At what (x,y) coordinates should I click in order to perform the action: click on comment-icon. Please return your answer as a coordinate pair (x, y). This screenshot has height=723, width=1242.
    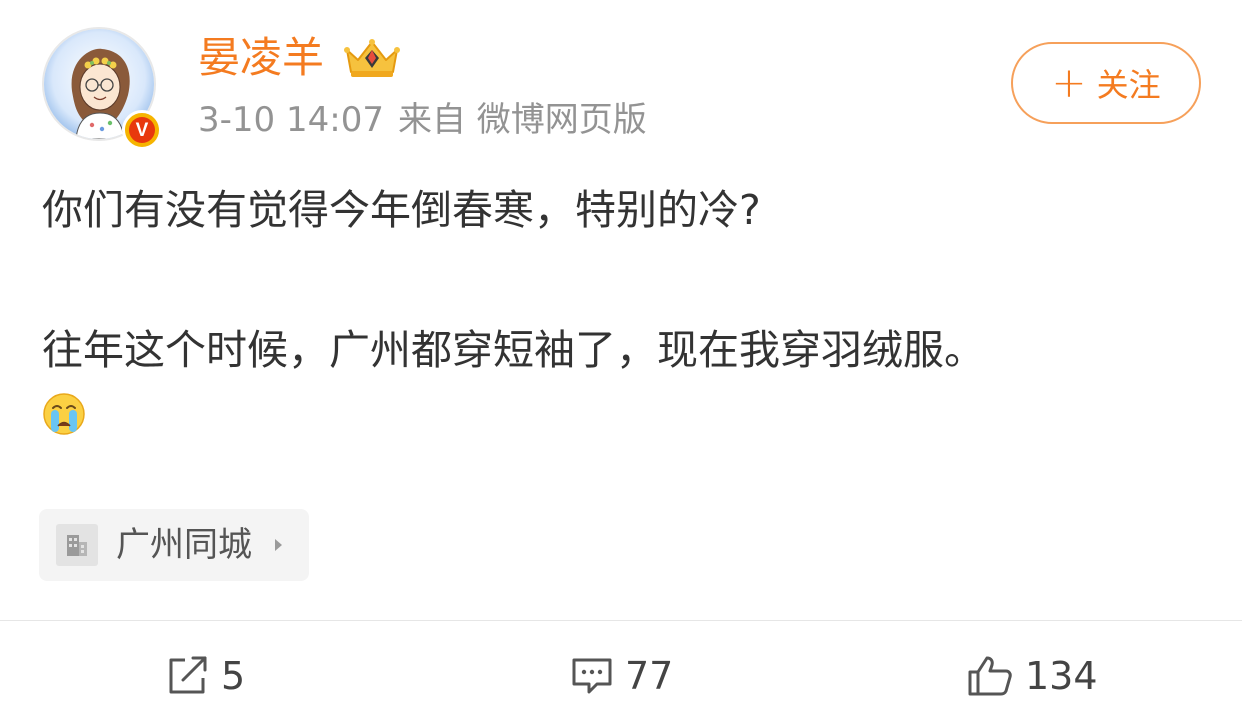
    Looking at the image, I should click on (592, 676).